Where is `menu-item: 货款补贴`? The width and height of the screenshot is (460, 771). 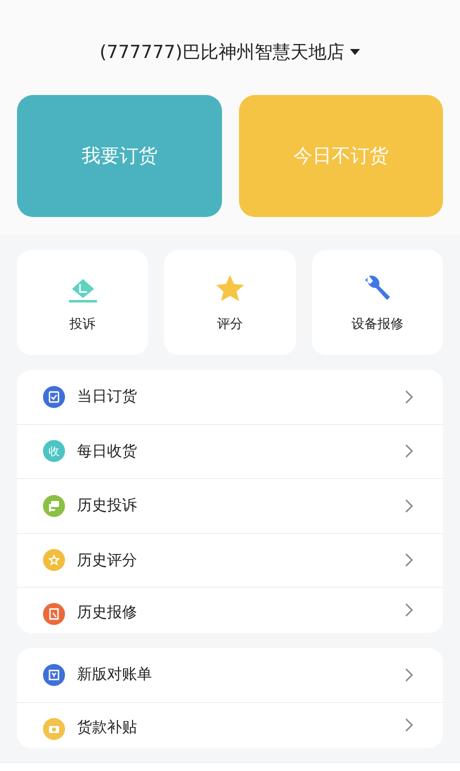
menu-item: 货款补贴 is located at coordinates (230, 725).